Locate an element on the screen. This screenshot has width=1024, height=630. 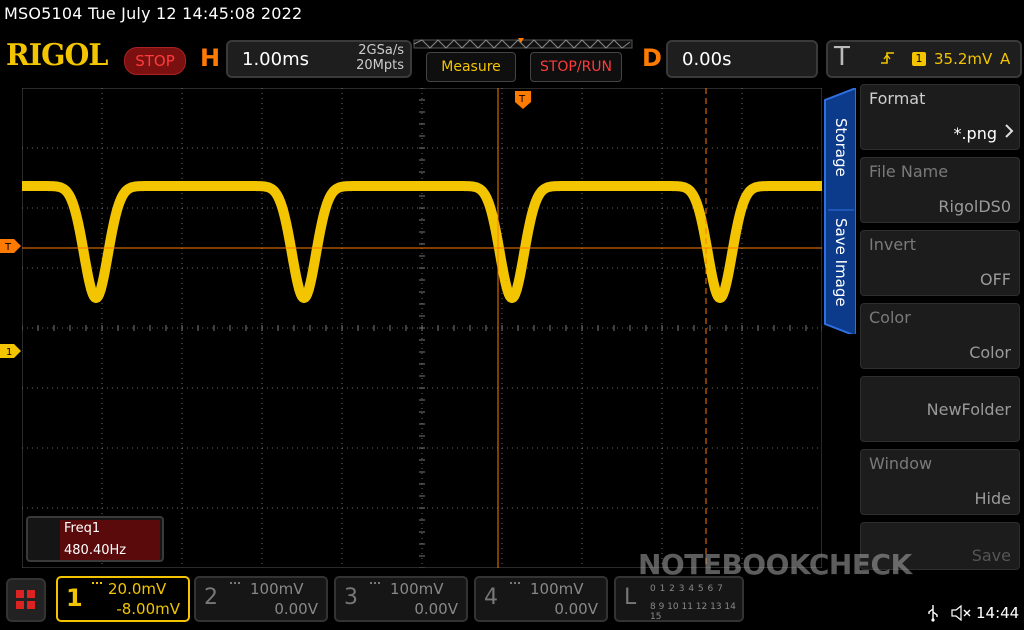
side-tab-bar: Storage Save Image is located at coordinates (840, 211).